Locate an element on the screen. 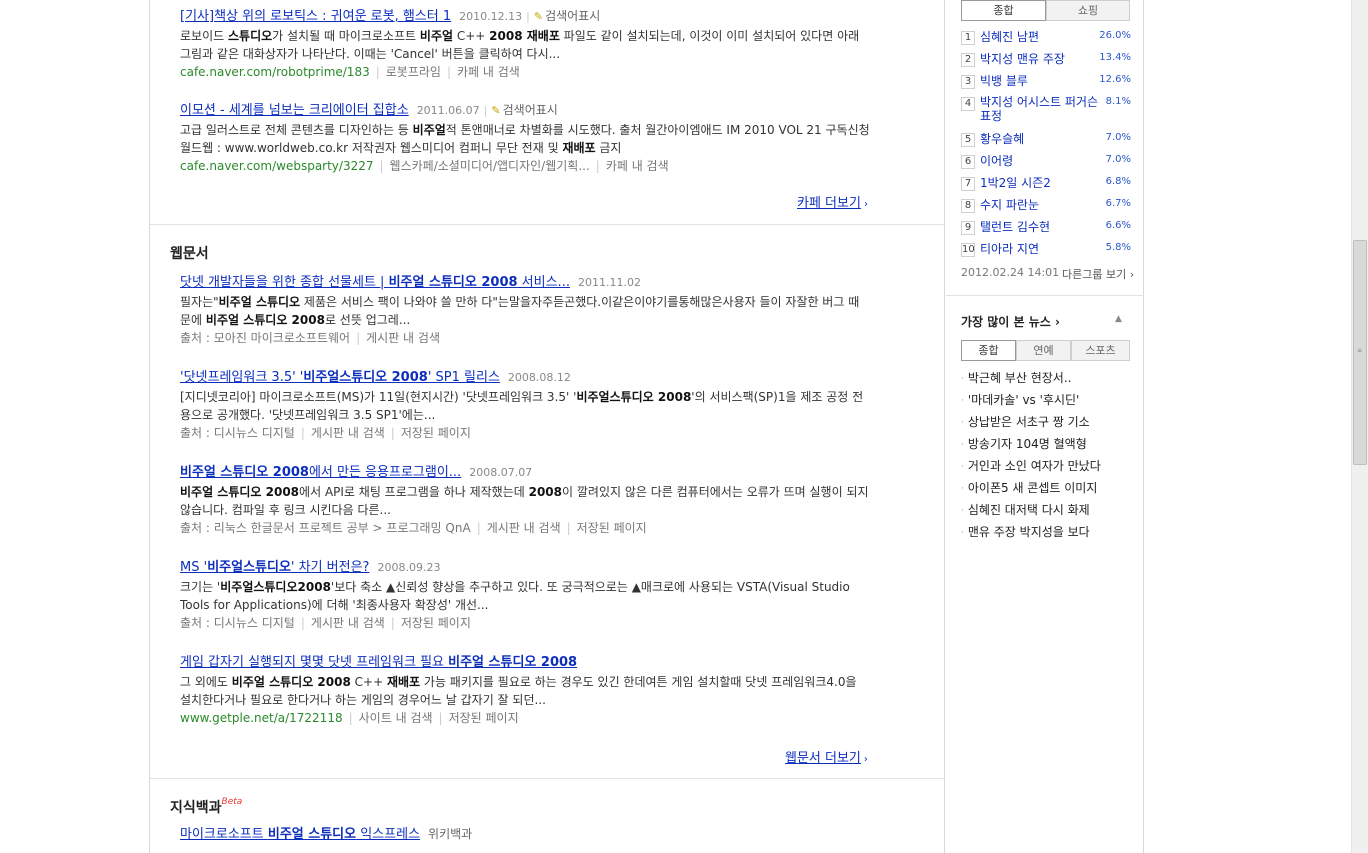 The height and width of the screenshot is (853, 1368). news-item: · '마데카솔' vs '후시딘' is located at coordinates (1048, 402).